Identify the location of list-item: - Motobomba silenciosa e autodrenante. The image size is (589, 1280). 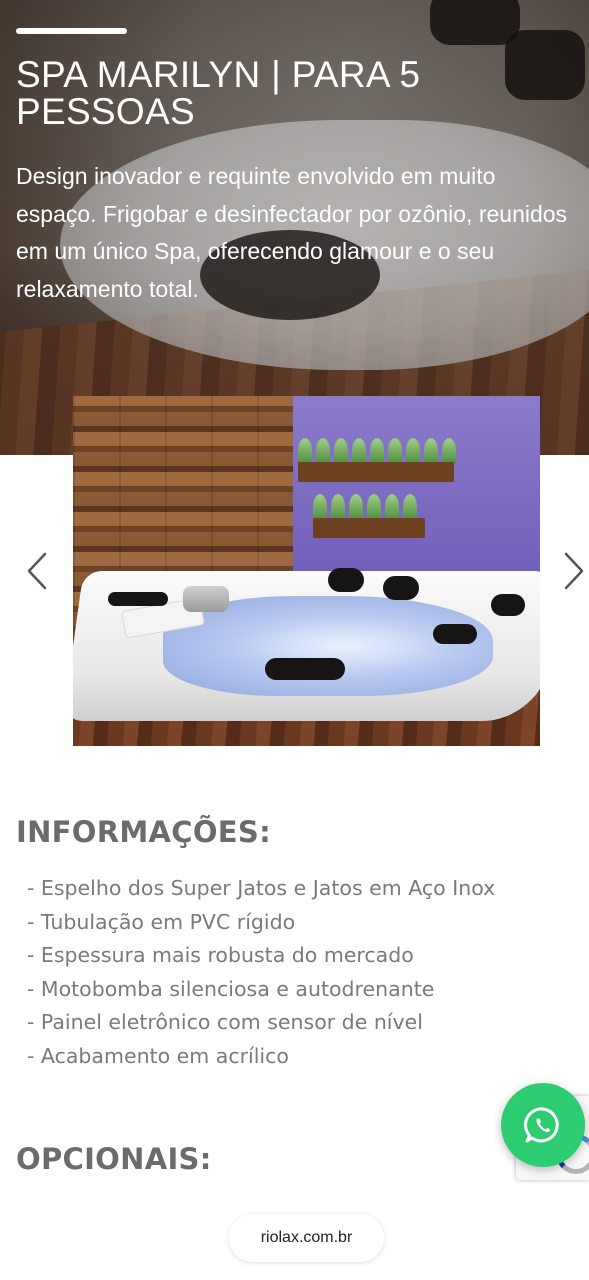
(231, 988).